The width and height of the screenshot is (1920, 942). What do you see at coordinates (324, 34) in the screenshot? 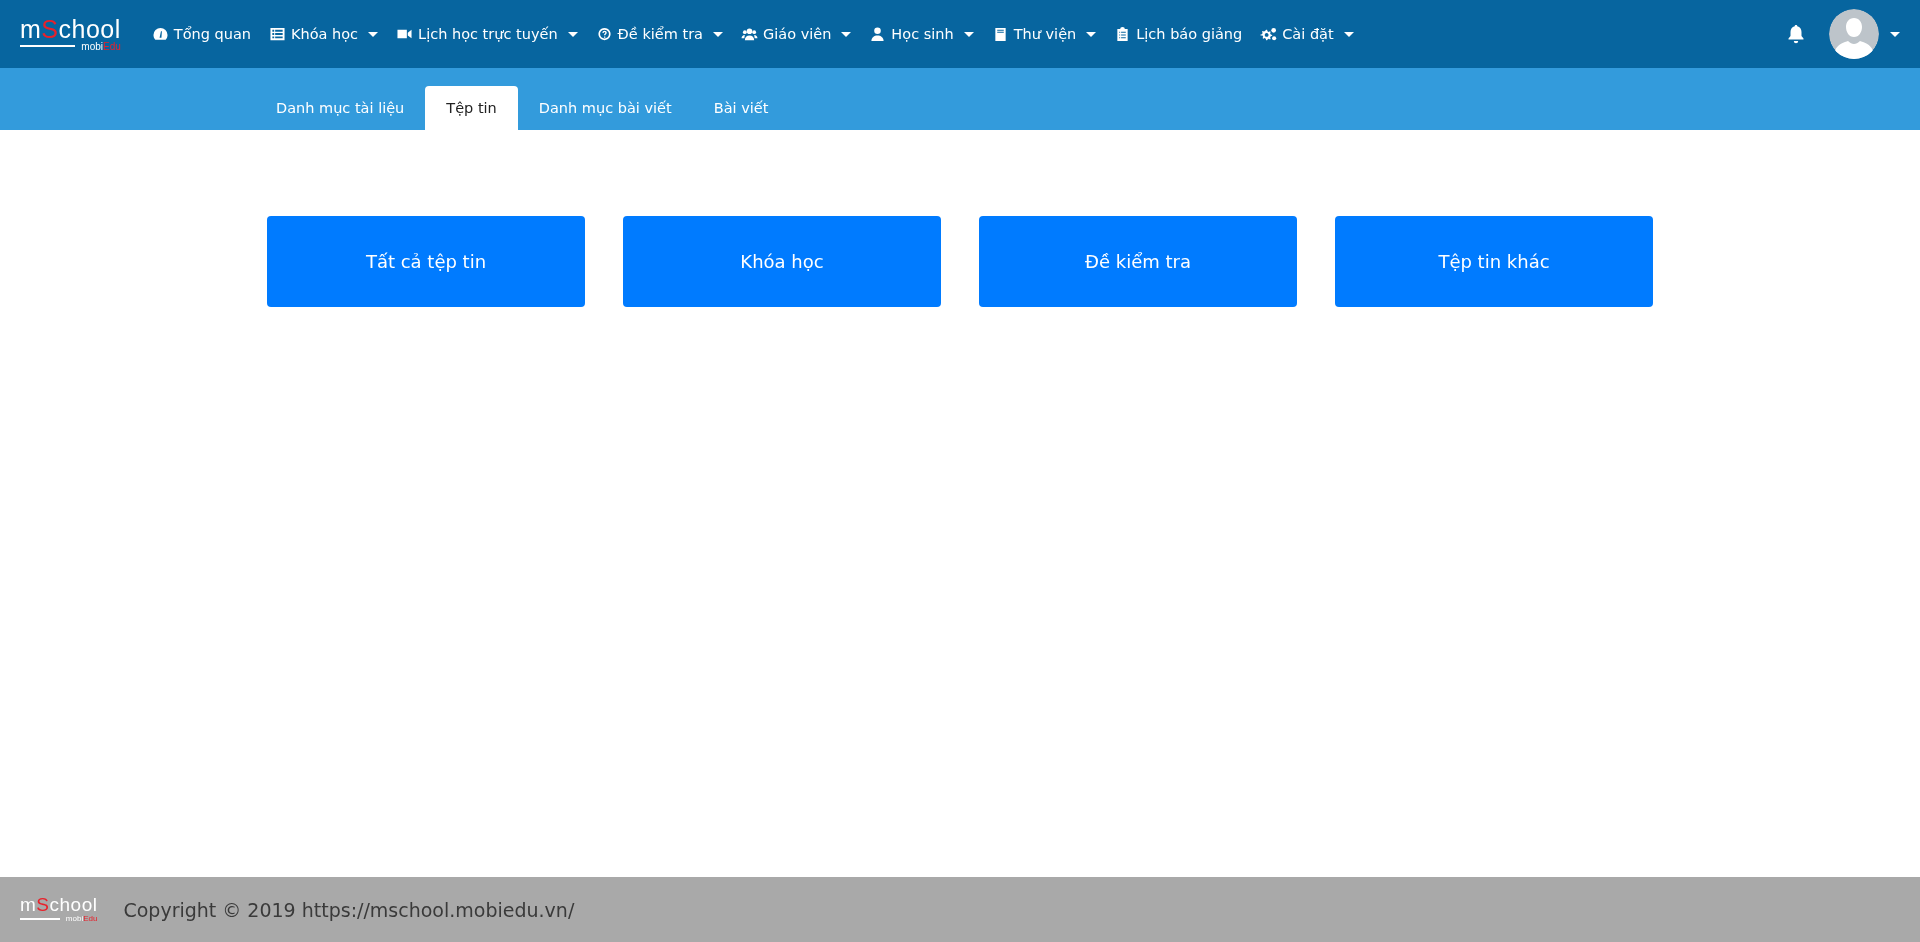
I see `nav-menu-item: Khóa học` at bounding box center [324, 34].